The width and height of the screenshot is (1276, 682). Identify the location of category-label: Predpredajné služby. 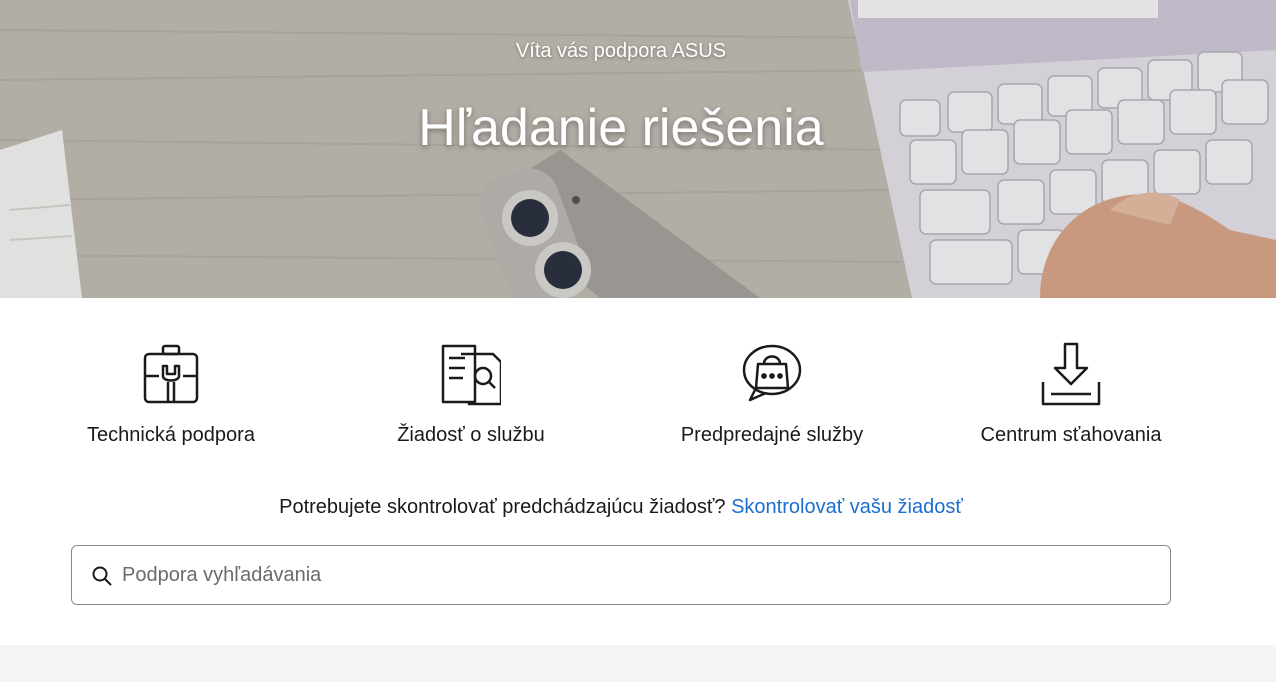
(772, 435).